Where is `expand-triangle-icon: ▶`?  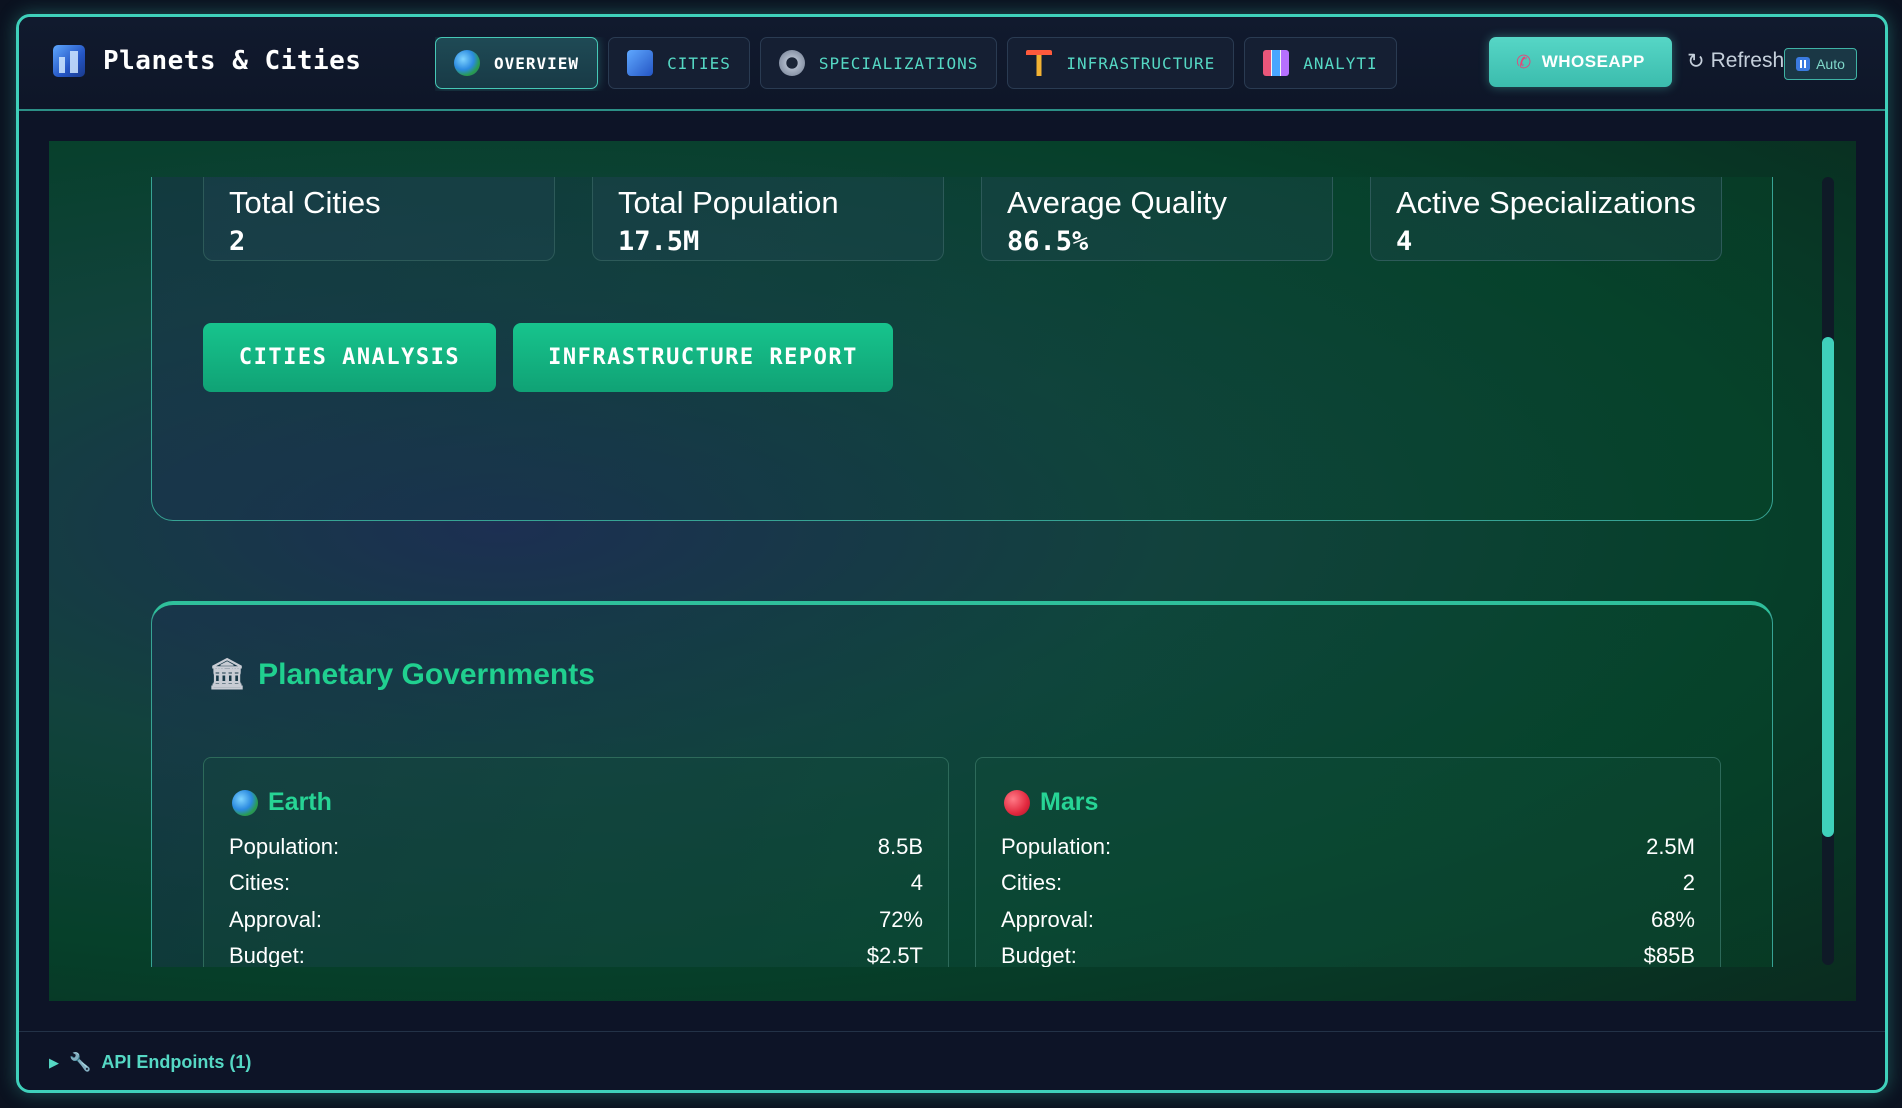 expand-triangle-icon: ▶ is located at coordinates (54, 1062).